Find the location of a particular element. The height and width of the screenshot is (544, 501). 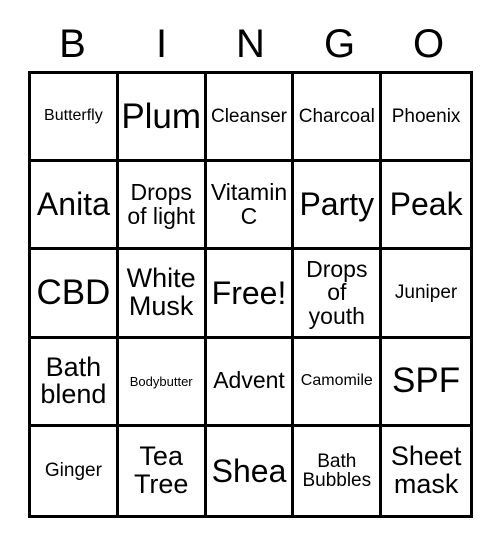

header-letter-i: I is located at coordinates (161, 44).